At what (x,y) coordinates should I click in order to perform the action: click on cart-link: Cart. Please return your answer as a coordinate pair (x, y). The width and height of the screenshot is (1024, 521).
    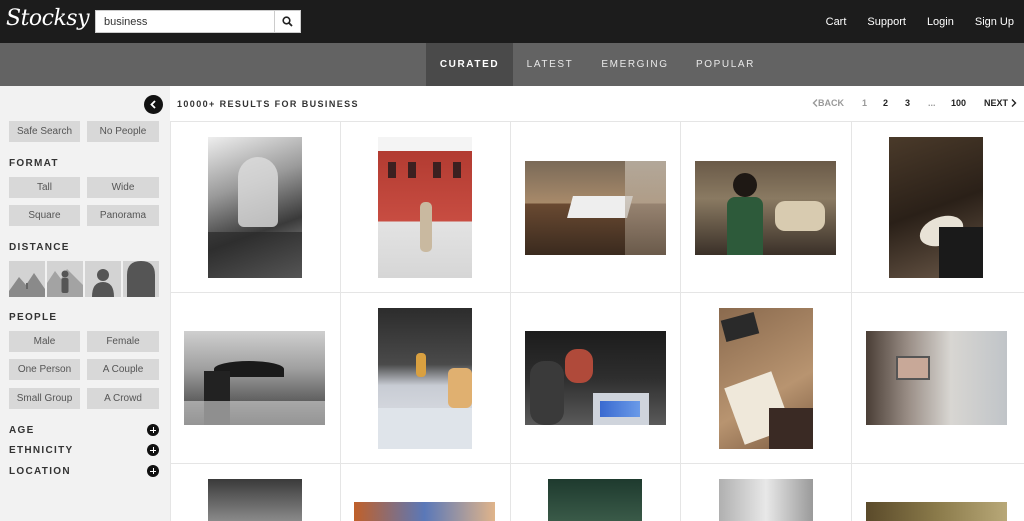
    Looking at the image, I should click on (836, 22).